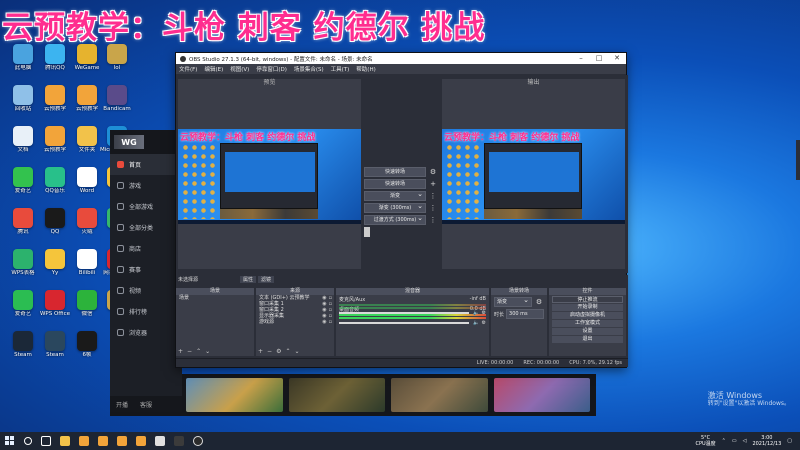 The height and width of the screenshot is (450, 800). Describe the element at coordinates (87, 222) in the screenshot. I see `desktop-icon: 火绒` at that location.